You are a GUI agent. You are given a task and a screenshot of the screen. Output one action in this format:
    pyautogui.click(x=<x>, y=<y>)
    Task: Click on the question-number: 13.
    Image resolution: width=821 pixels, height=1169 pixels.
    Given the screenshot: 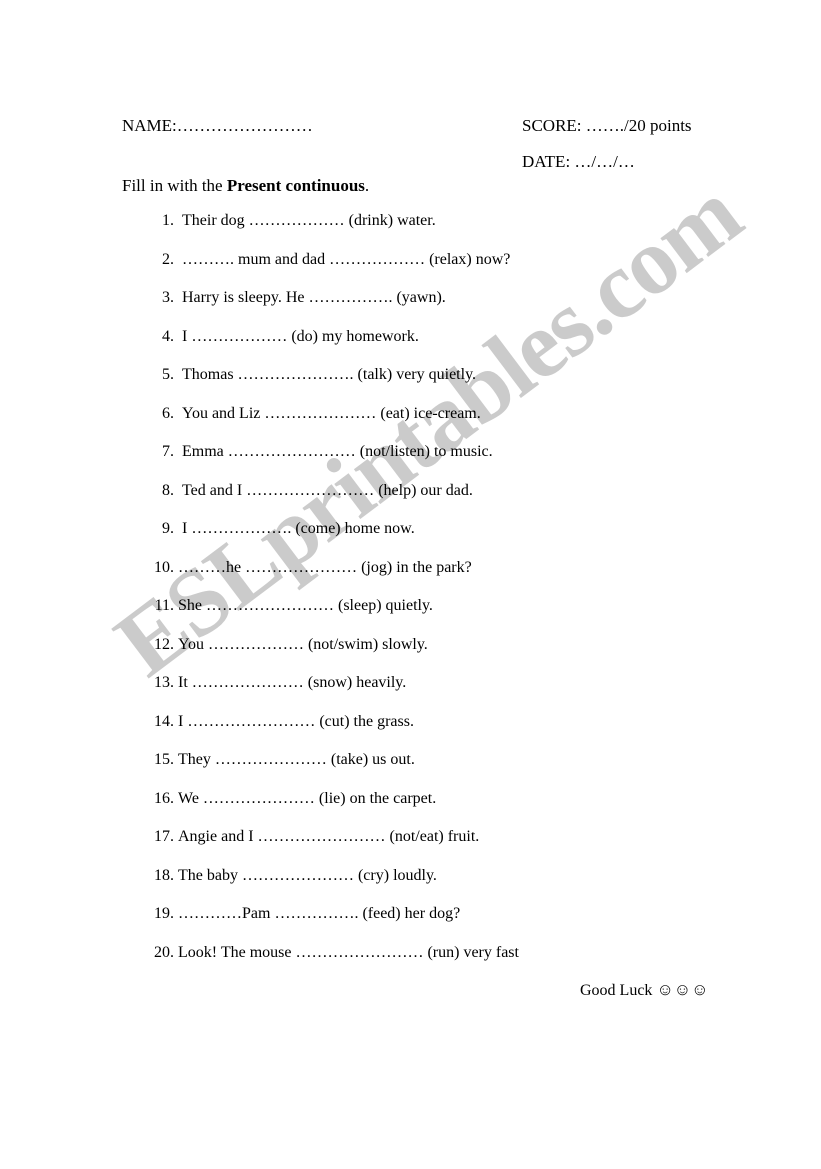 What is the action you would take?
    pyautogui.click(x=164, y=682)
    